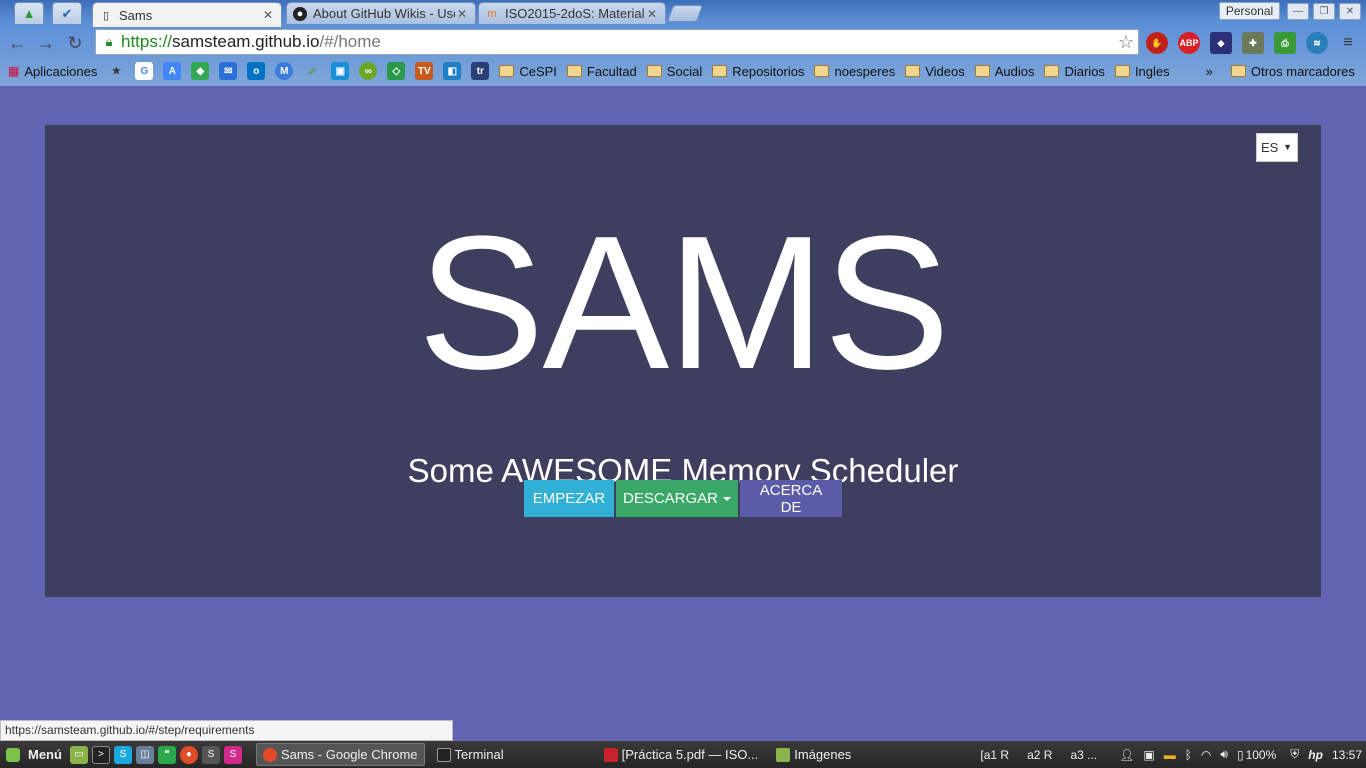 The width and height of the screenshot is (1366, 768). I want to click on new-tab-button, so click(685, 13).